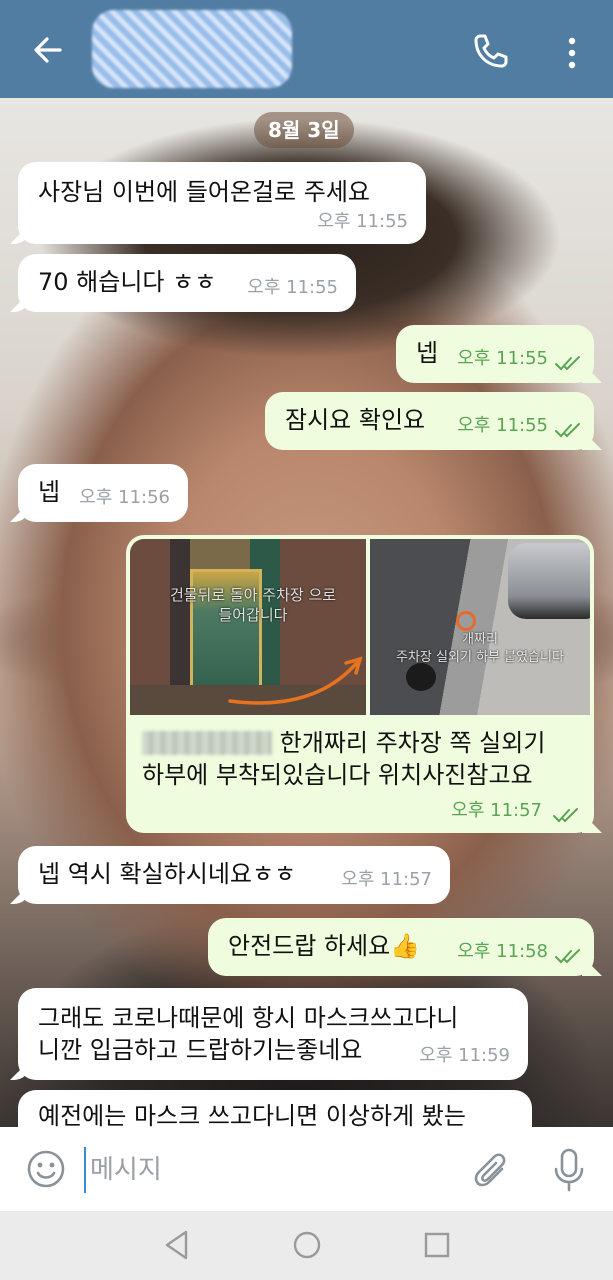  I want to click on photo-pot, so click(421, 677).